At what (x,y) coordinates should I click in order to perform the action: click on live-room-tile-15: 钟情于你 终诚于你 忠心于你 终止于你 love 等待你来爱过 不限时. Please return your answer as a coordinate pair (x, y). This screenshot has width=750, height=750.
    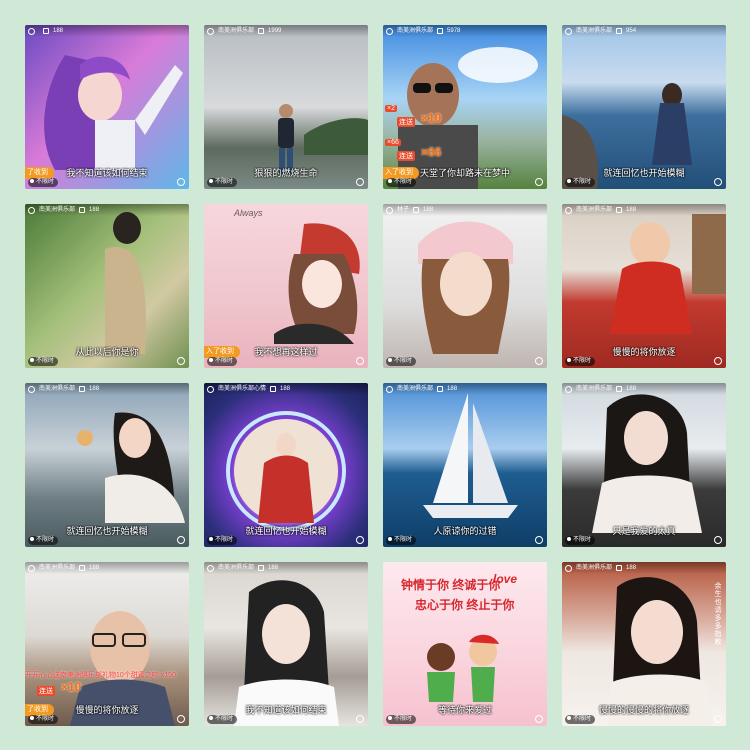
    Looking at the image, I should click on (465, 644).